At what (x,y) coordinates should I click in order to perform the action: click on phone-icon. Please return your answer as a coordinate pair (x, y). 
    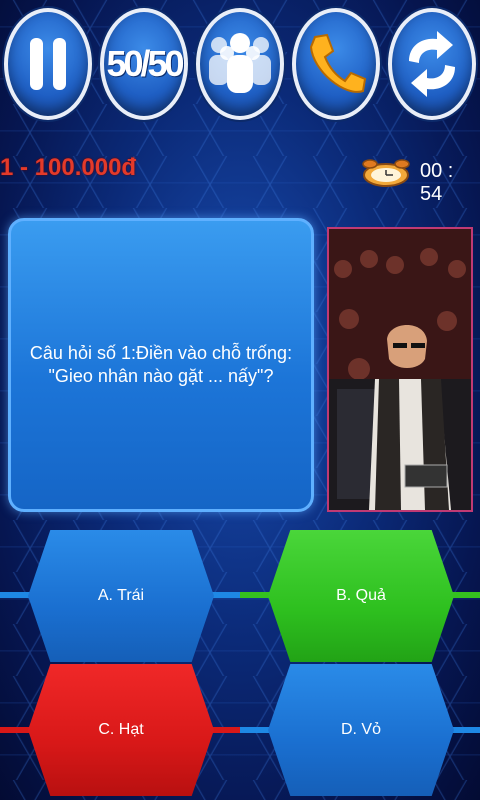
    Looking at the image, I should click on (338, 63).